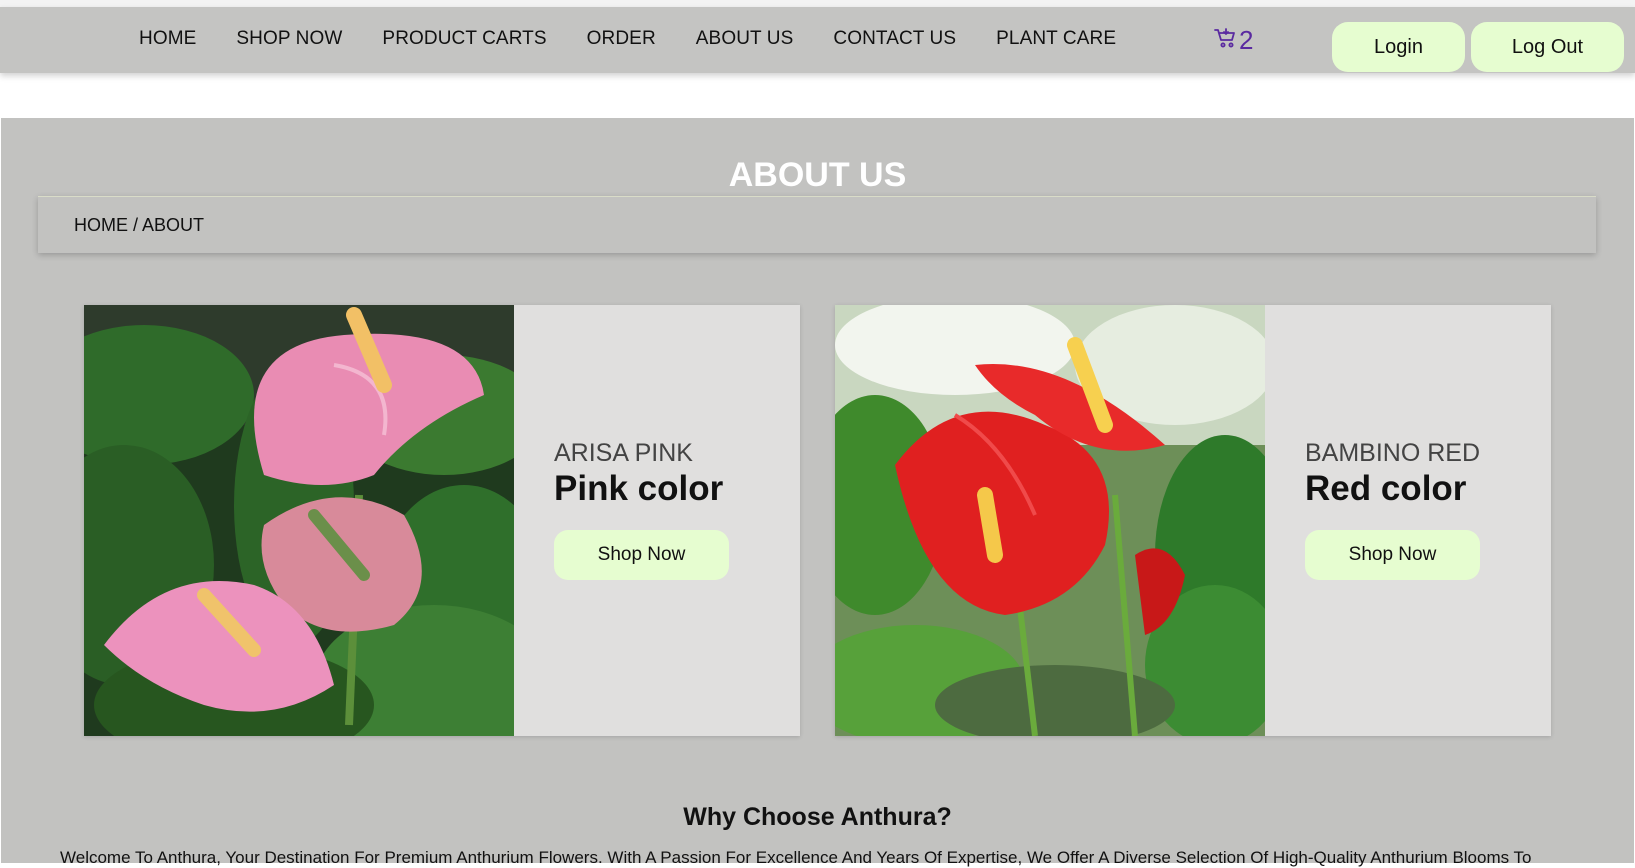  What do you see at coordinates (817, 175) in the screenshot?
I see `page-title: ABOUT US` at bounding box center [817, 175].